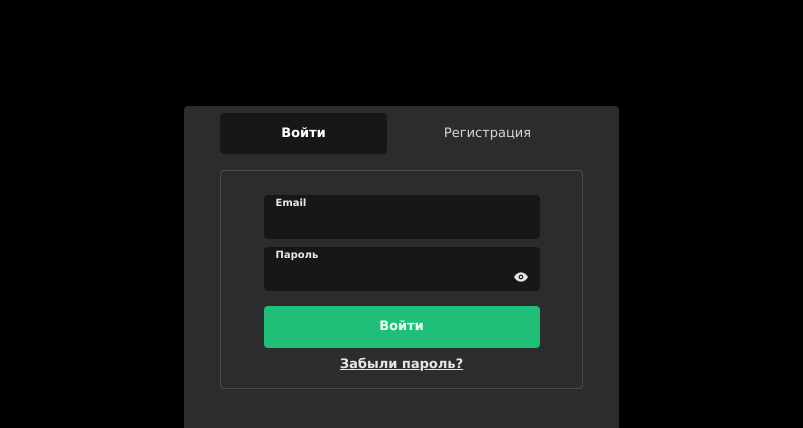 This screenshot has width=803, height=428. I want to click on forgot-password-link: Забыли пароль?, so click(402, 364).